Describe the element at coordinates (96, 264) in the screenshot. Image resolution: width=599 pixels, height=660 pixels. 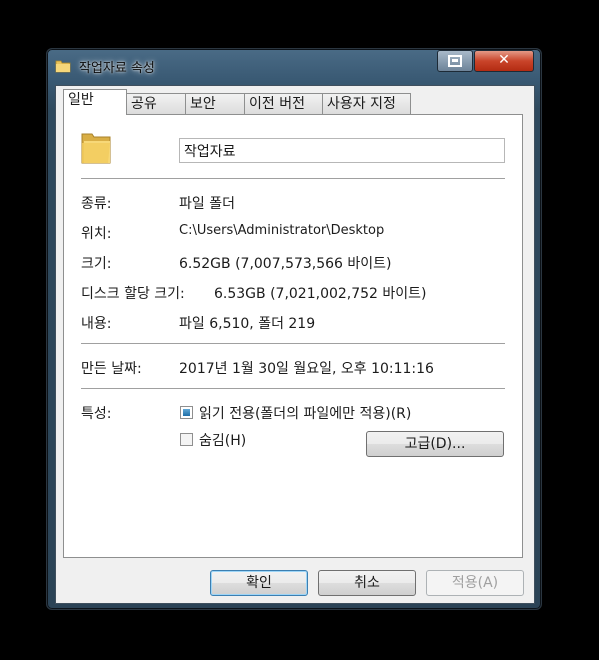
I see `size-label: 크기:` at that location.